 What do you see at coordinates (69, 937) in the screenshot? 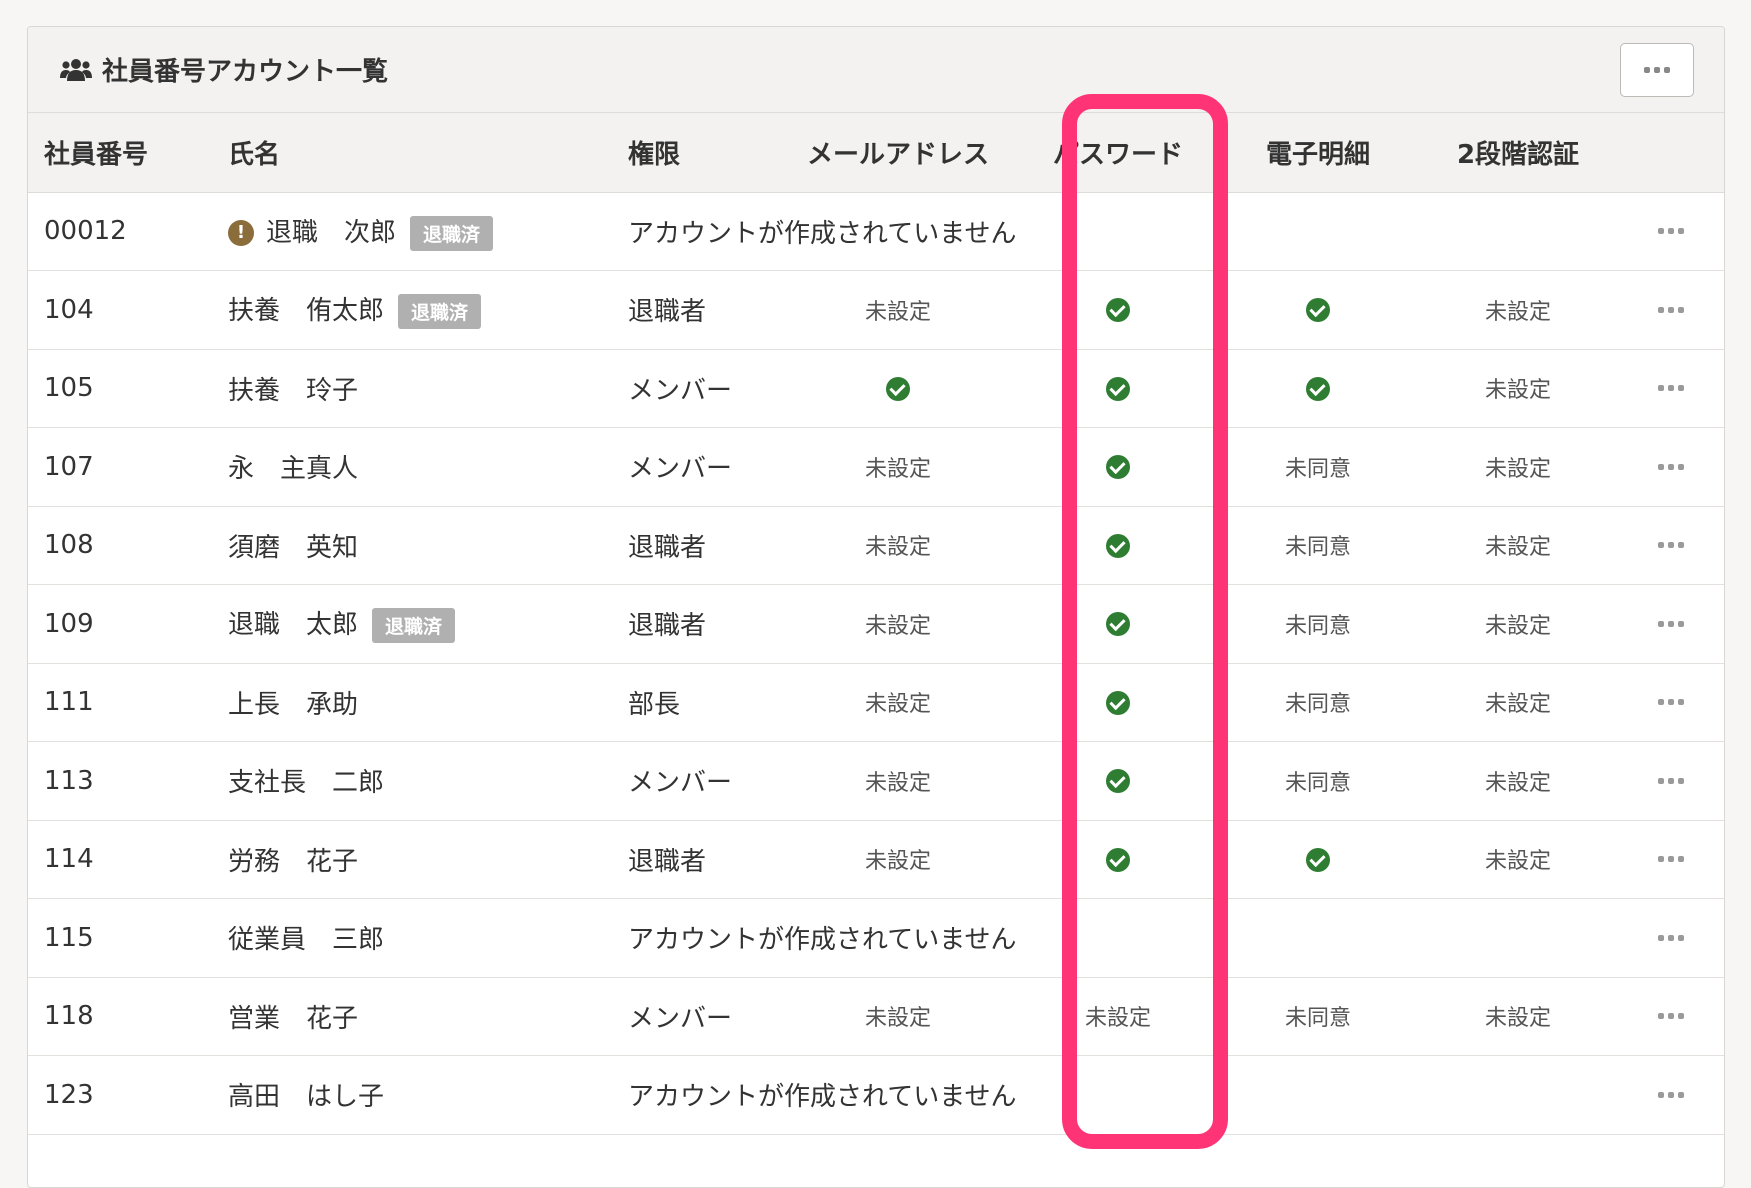
I see `employee-id: 115` at bounding box center [69, 937].